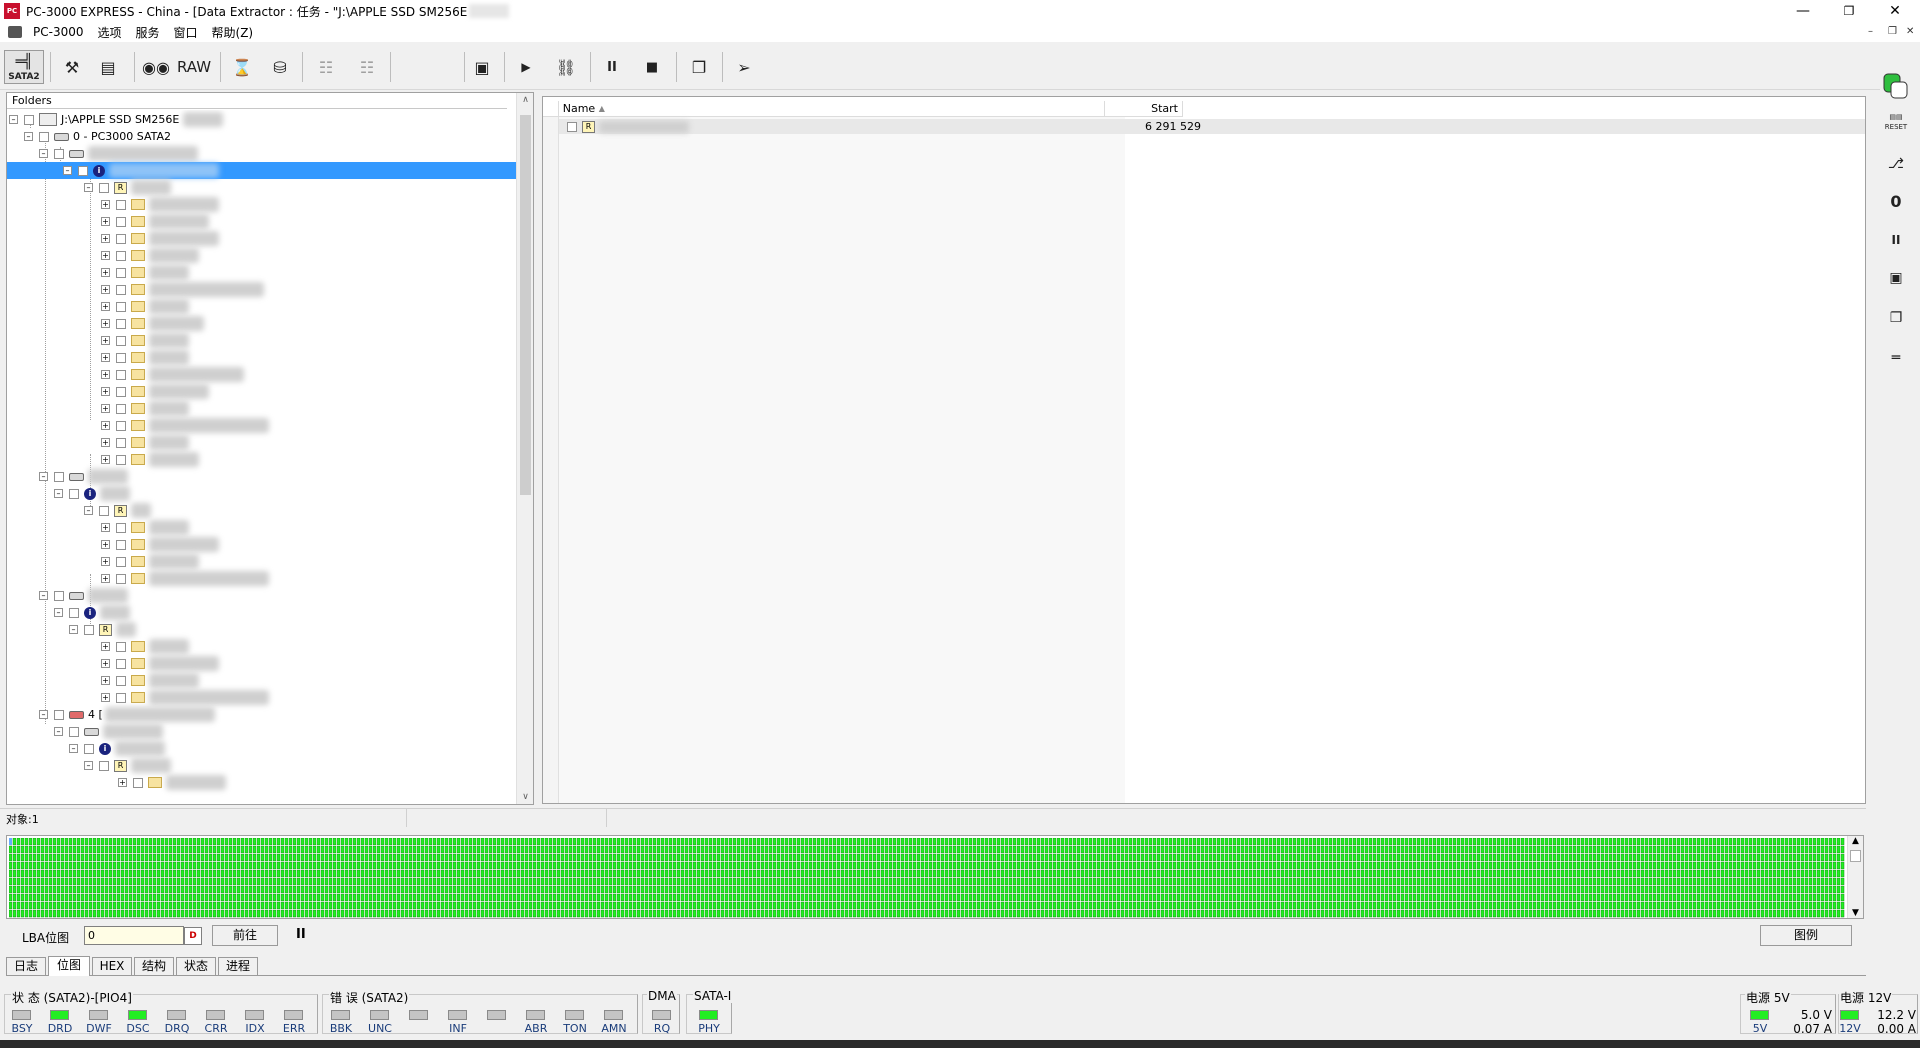 This screenshot has height=1048, width=1920. I want to click on hourglass-icon: ⌛, so click(242, 67).